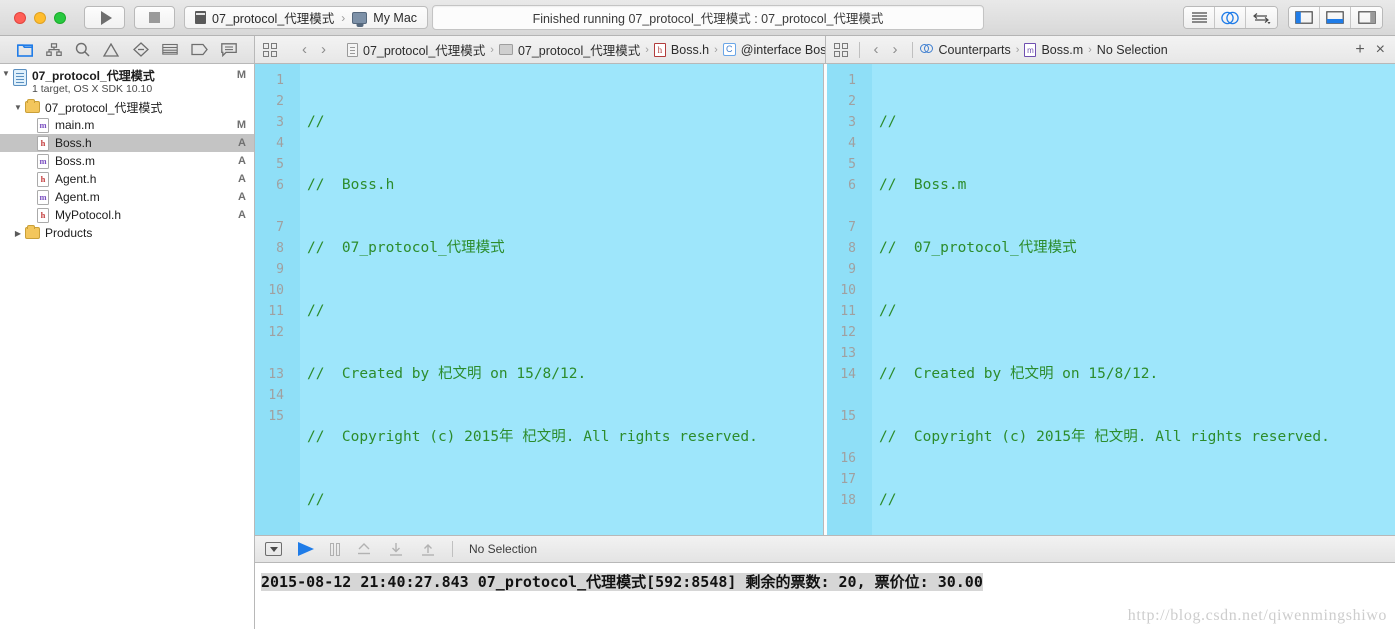 The width and height of the screenshot is (1395, 629). Describe the element at coordinates (18, 233) in the screenshot. I see `disclosure-triangle-closed-icon: ▶` at that location.